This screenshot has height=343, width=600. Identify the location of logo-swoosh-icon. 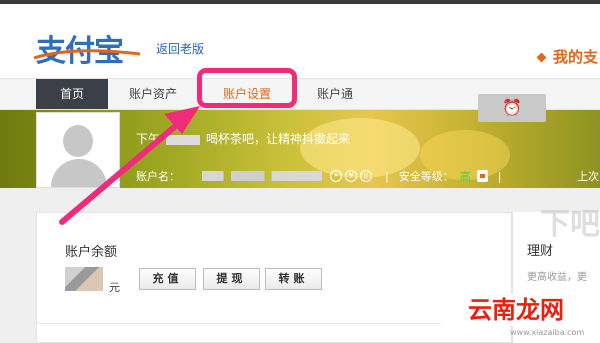
(87, 54).